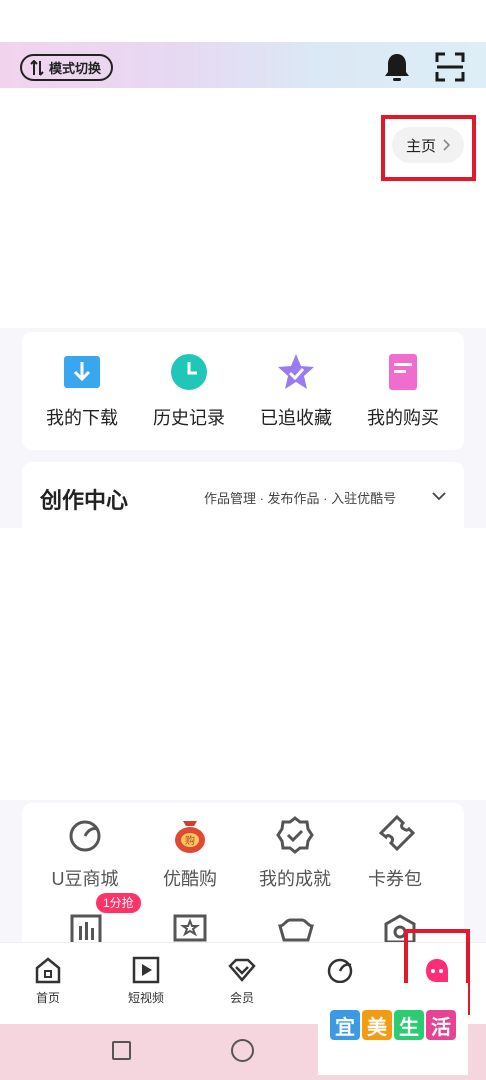  What do you see at coordinates (84, 500) in the screenshot?
I see `creation-center-title: 创作中心` at bounding box center [84, 500].